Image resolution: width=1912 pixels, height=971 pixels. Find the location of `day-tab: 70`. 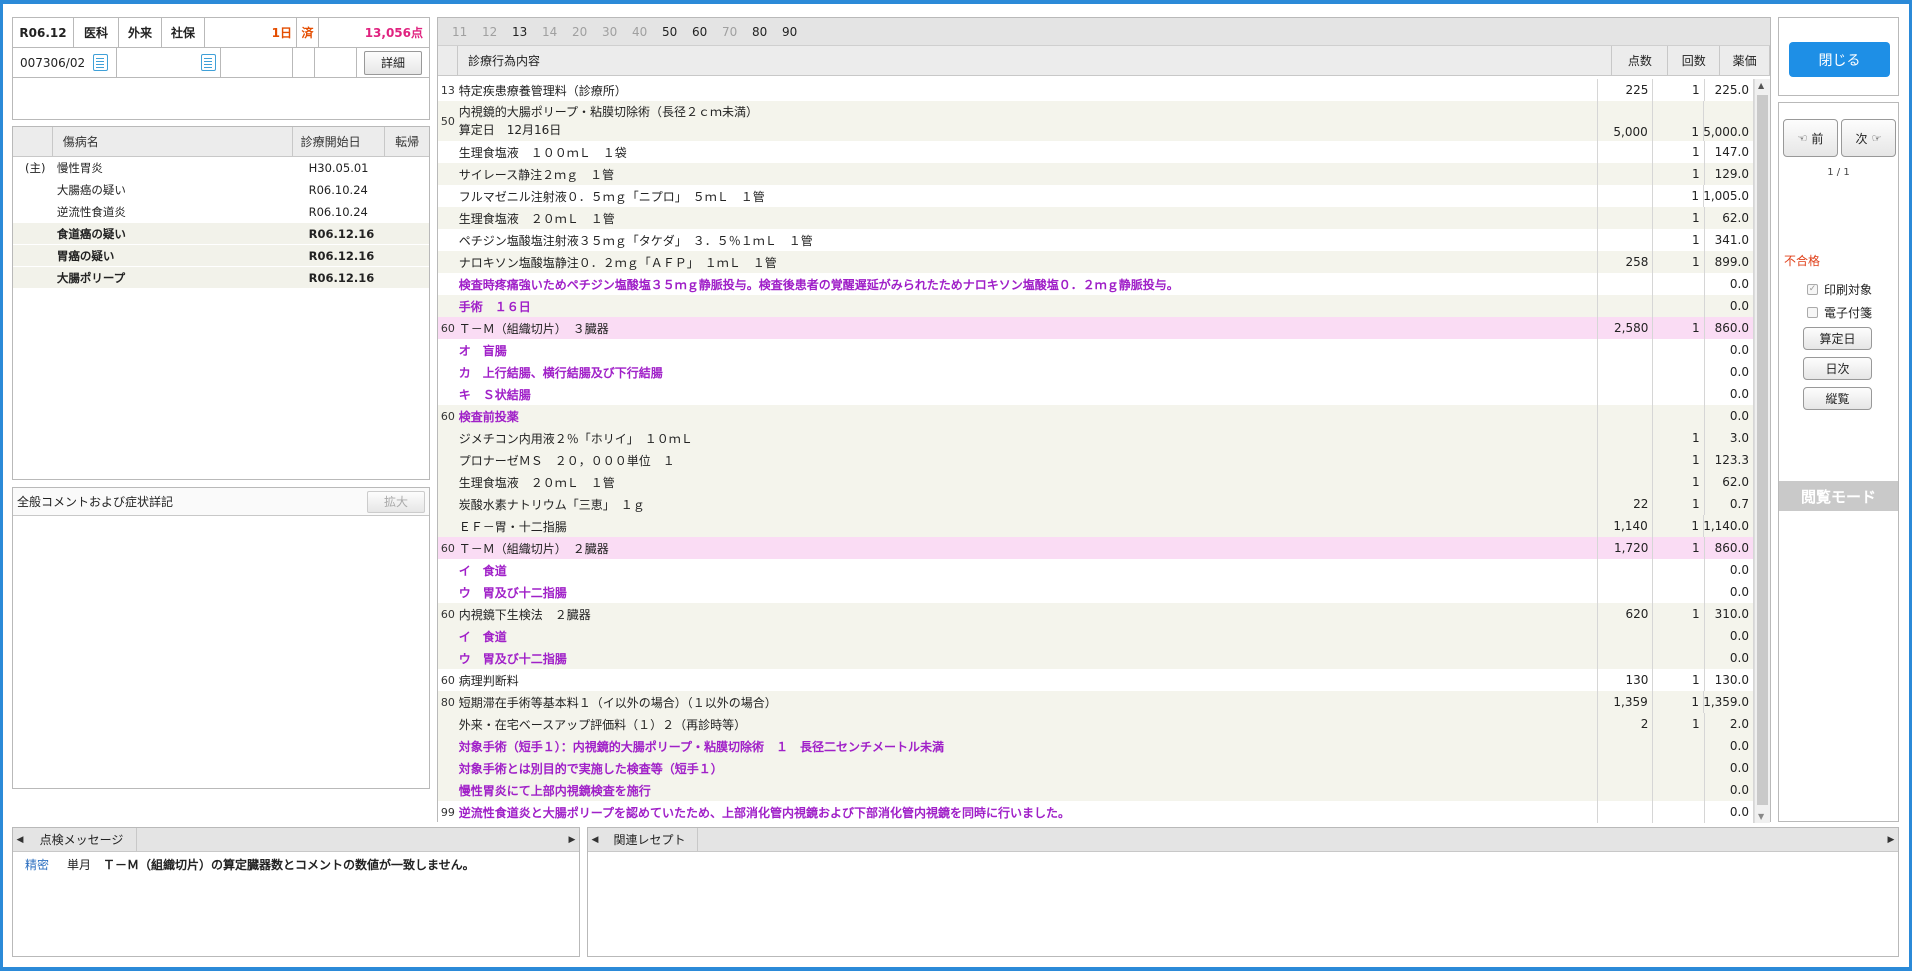

day-tab: 70 is located at coordinates (737, 32).